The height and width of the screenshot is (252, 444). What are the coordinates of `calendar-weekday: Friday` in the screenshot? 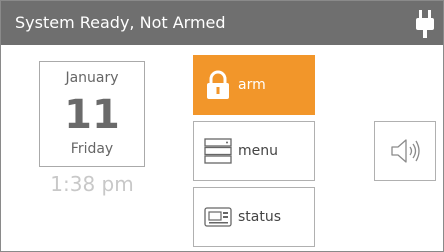 It's located at (92, 149).